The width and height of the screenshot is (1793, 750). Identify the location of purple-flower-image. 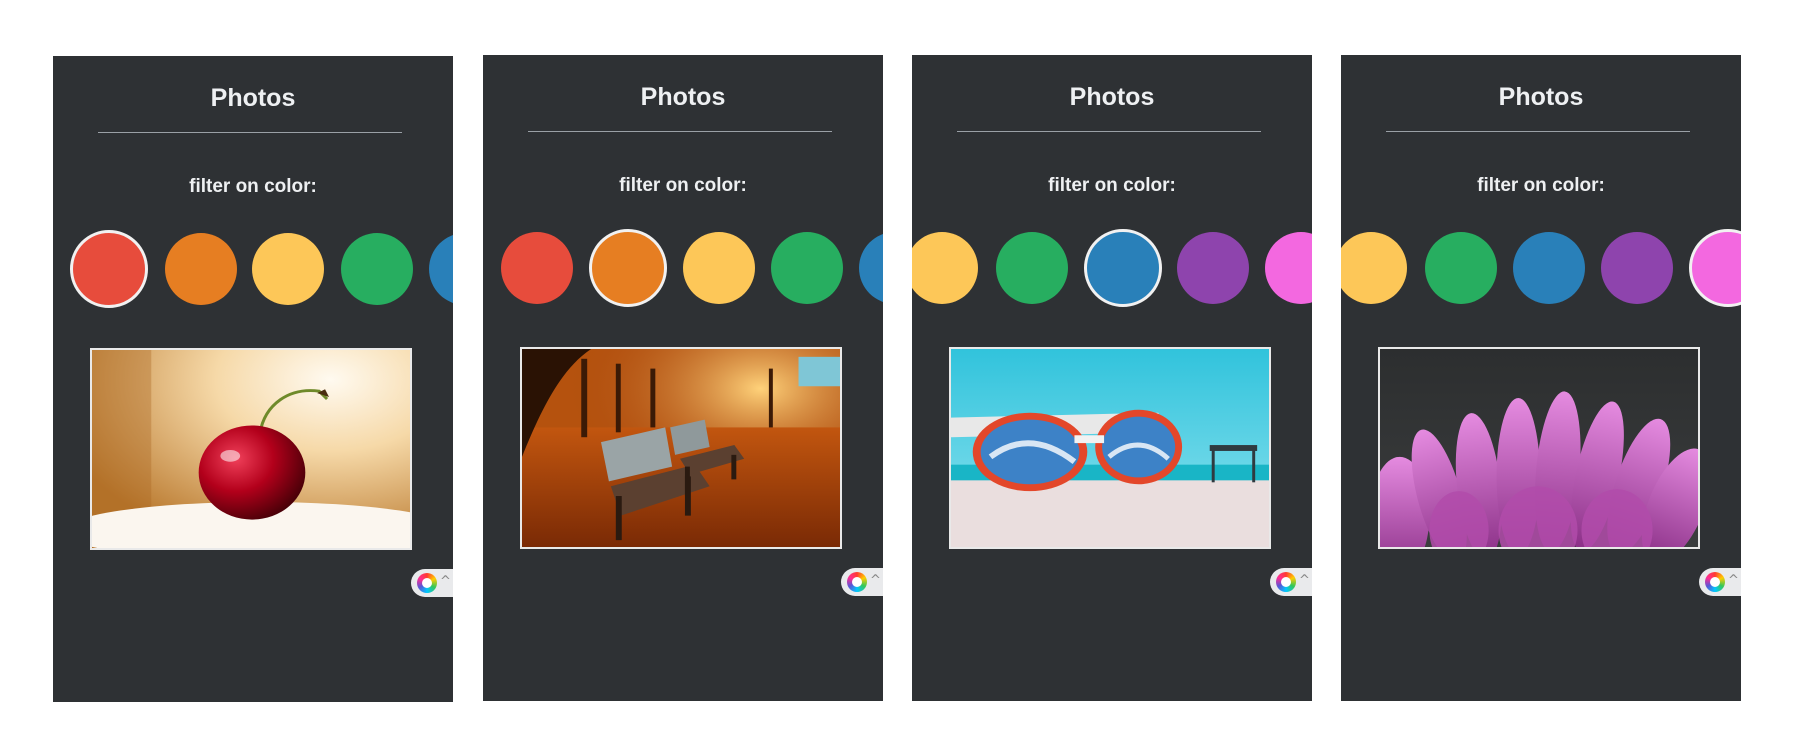
(1539, 448).